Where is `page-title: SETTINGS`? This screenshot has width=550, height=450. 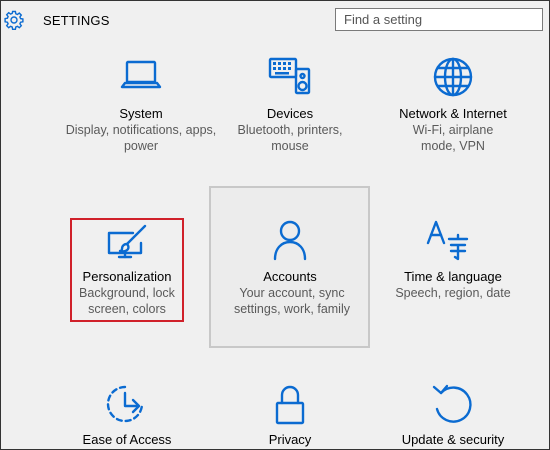
page-title: SETTINGS is located at coordinates (76, 20).